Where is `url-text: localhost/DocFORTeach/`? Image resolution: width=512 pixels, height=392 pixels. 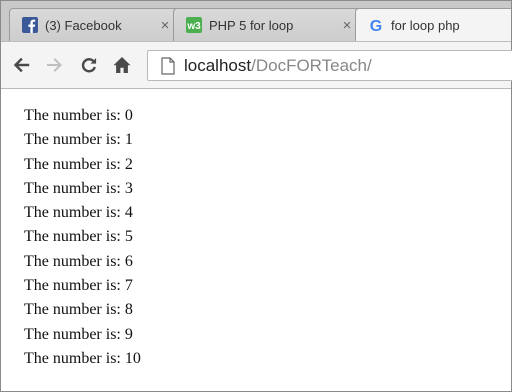 url-text: localhost/DocFORTeach/ is located at coordinates (278, 66).